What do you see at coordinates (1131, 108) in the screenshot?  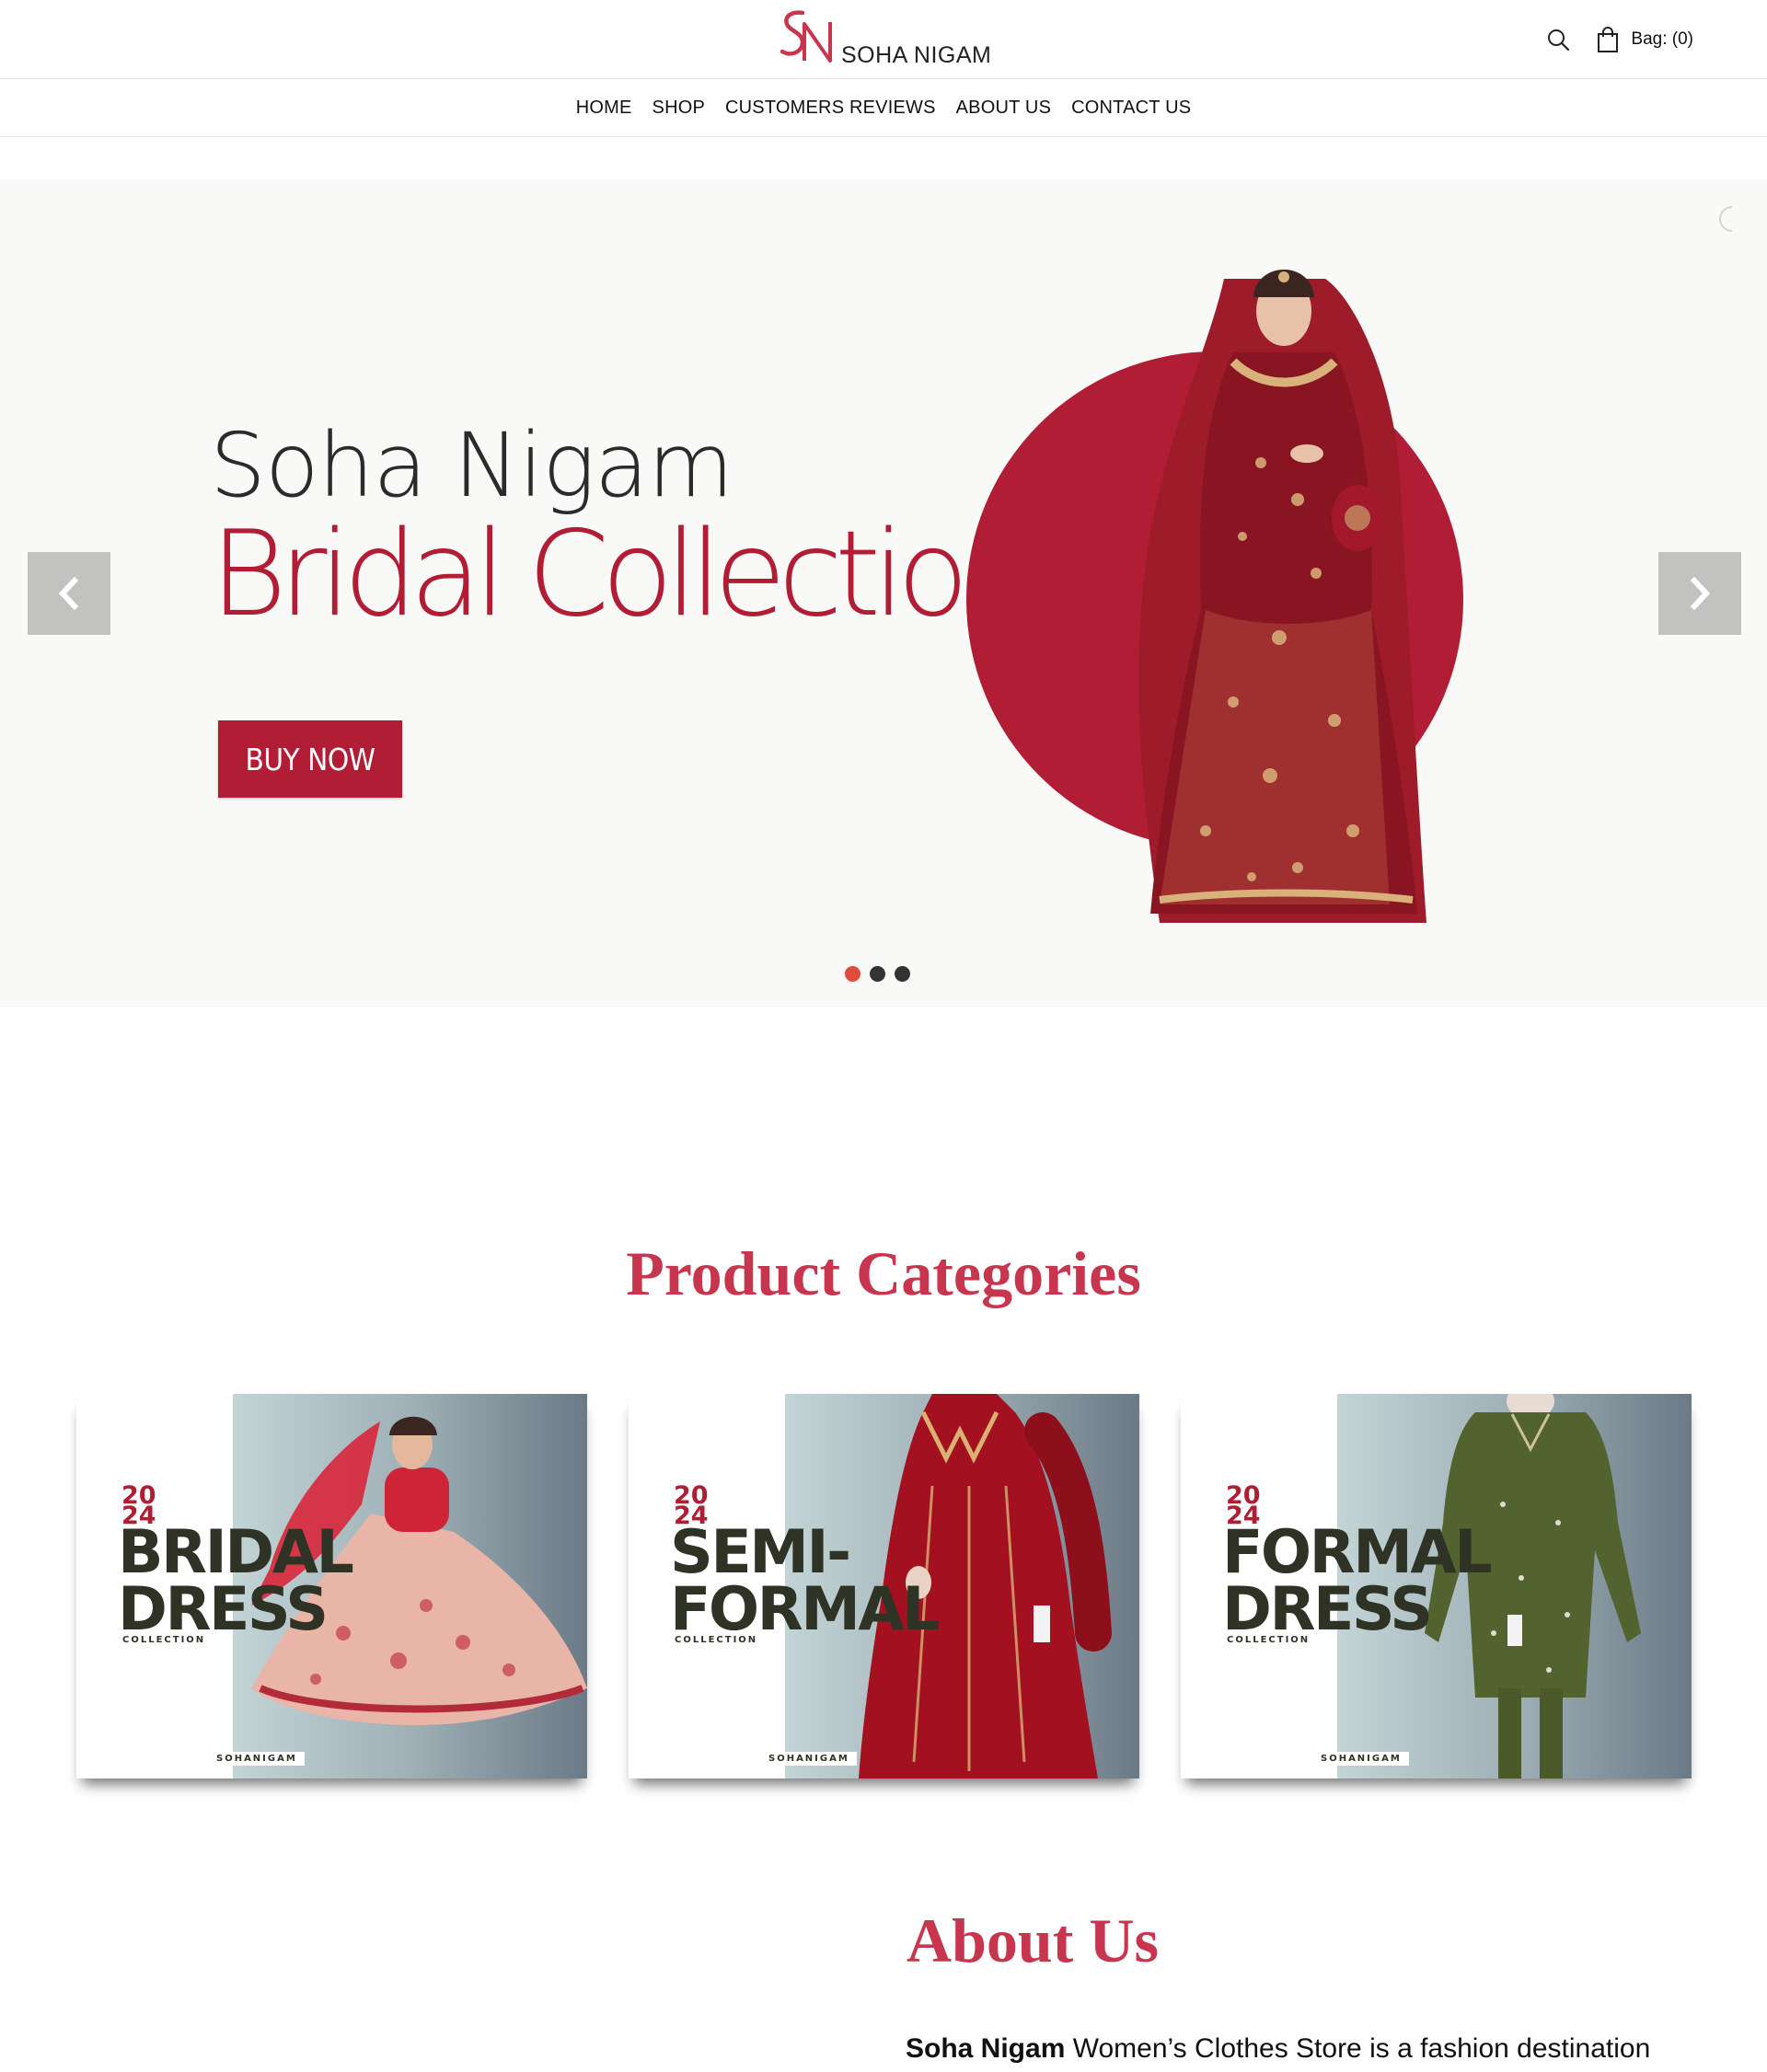 I see `nav-contact-us: CONTACT US` at bounding box center [1131, 108].